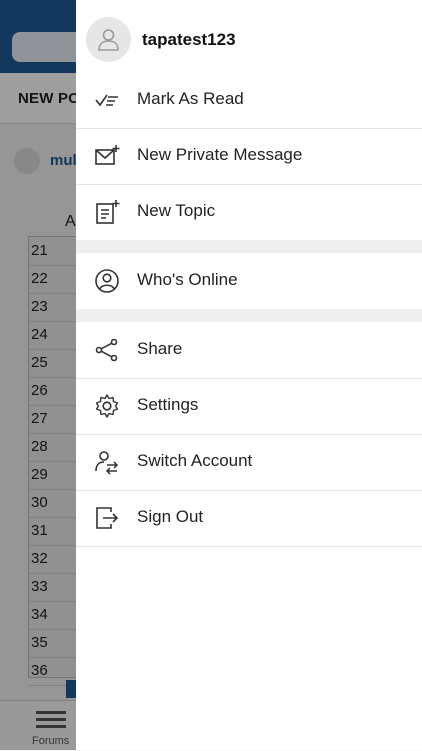 Image resolution: width=422 pixels, height=751 pixels. What do you see at coordinates (107, 518) in the screenshot?
I see `sign-out-icon` at bounding box center [107, 518].